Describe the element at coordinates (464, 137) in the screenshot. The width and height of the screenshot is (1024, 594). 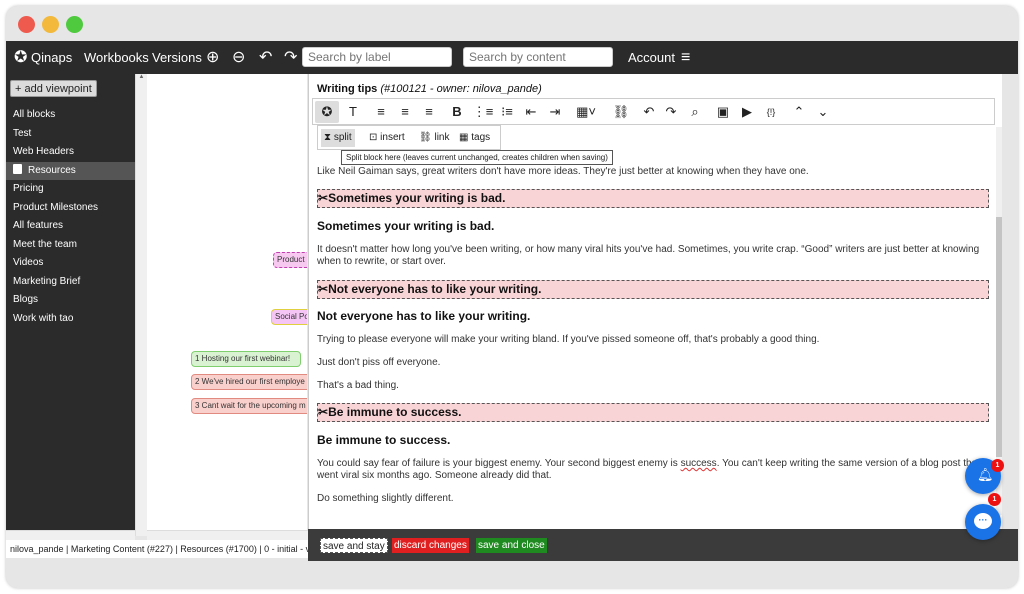
I see `tags-icon: ▦` at that location.